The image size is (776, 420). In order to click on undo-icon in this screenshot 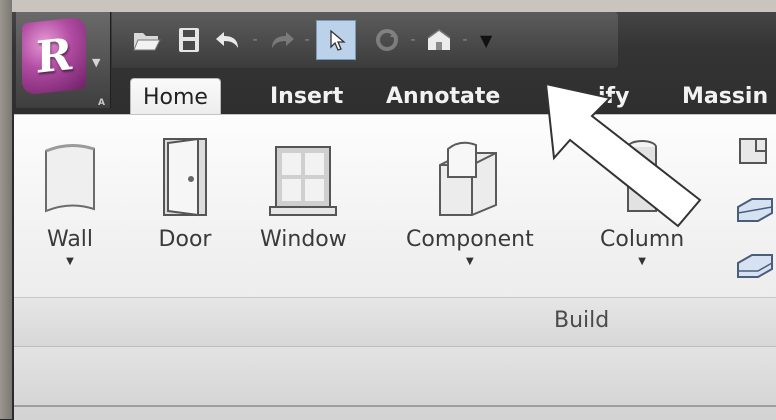, I will do `click(229, 40)`.